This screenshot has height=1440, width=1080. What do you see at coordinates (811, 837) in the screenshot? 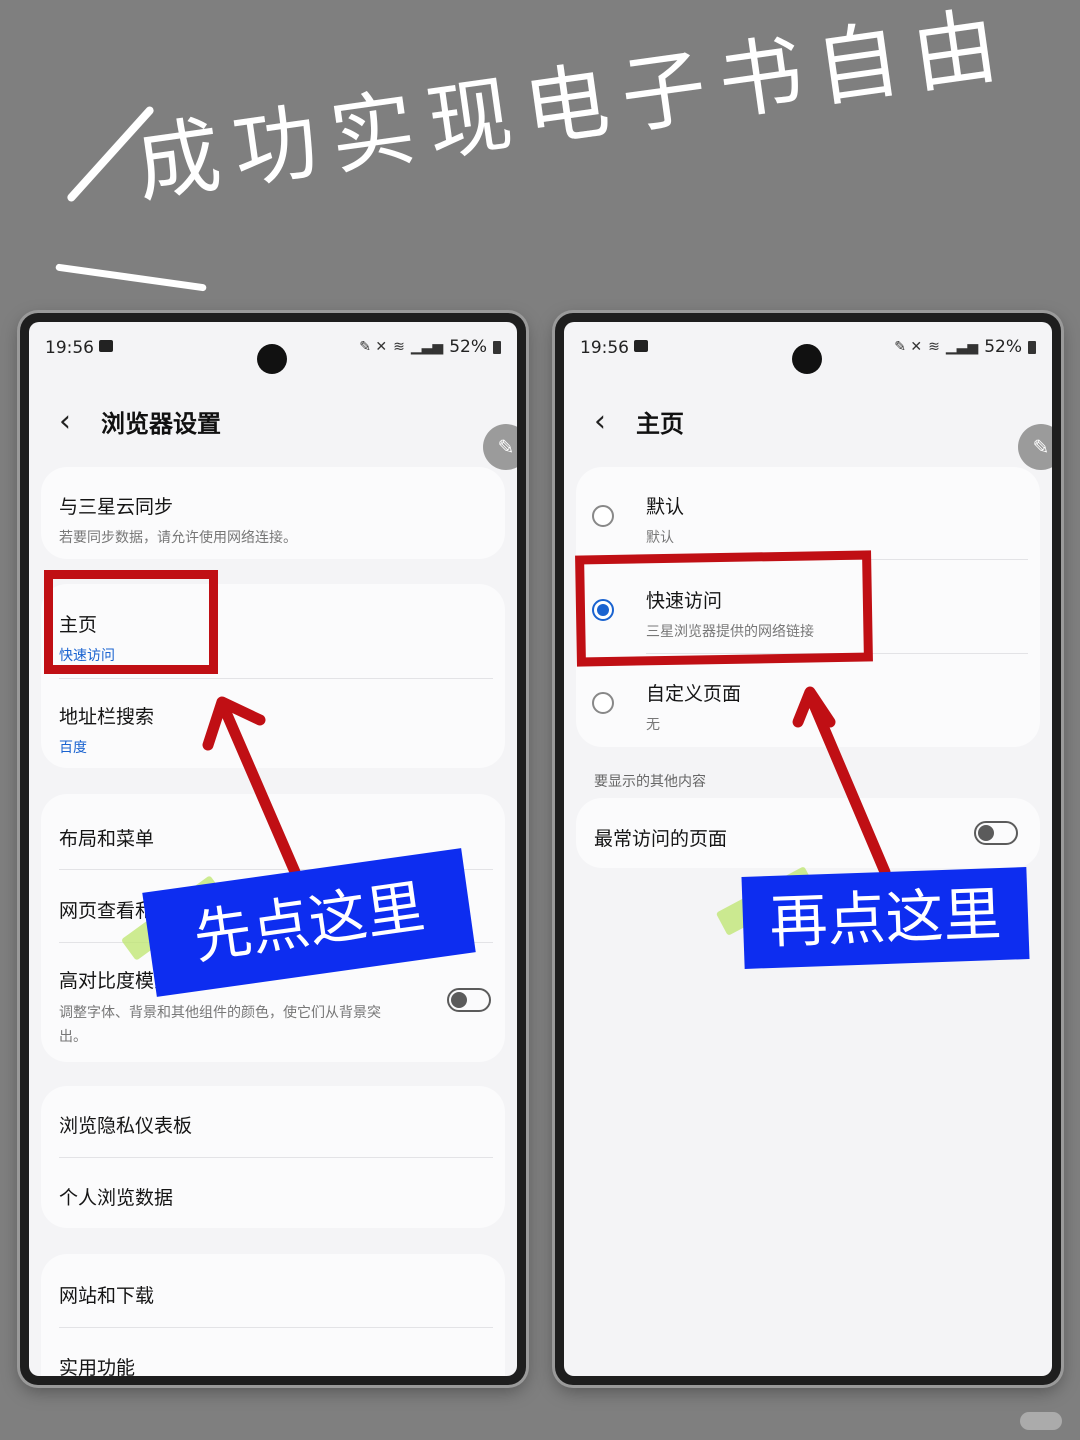
I see `item-most-visited: 最常访问的页面` at bounding box center [811, 837].